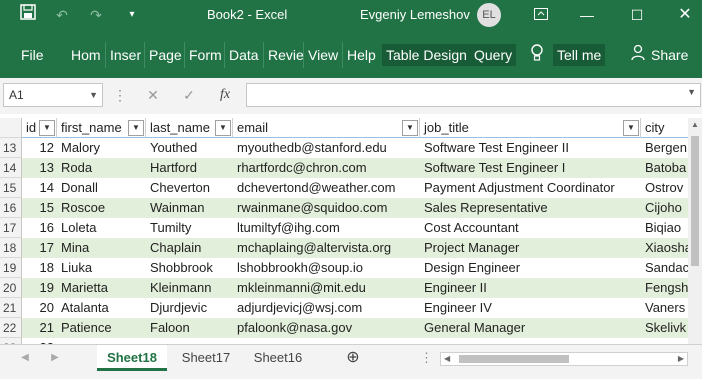 This screenshot has height=379, width=702. Describe the element at coordinates (530, 308) in the screenshot. I see `cell-job-title: Engineer IV` at that location.